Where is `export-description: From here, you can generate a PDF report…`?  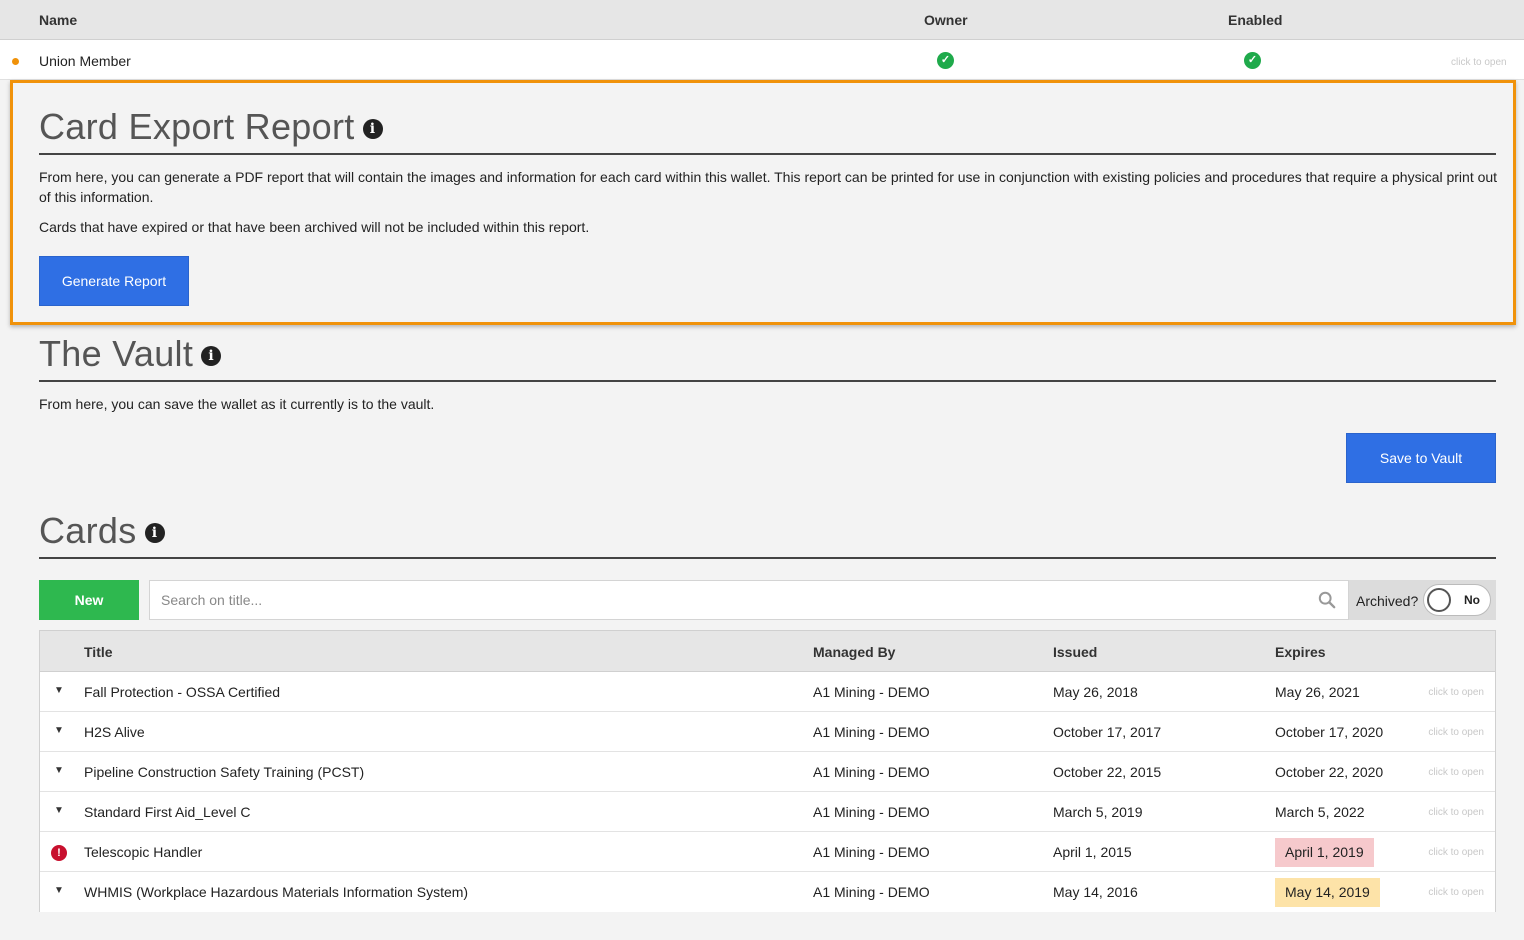 export-description: From here, you can generate a PDF report… is located at coordinates (768, 187).